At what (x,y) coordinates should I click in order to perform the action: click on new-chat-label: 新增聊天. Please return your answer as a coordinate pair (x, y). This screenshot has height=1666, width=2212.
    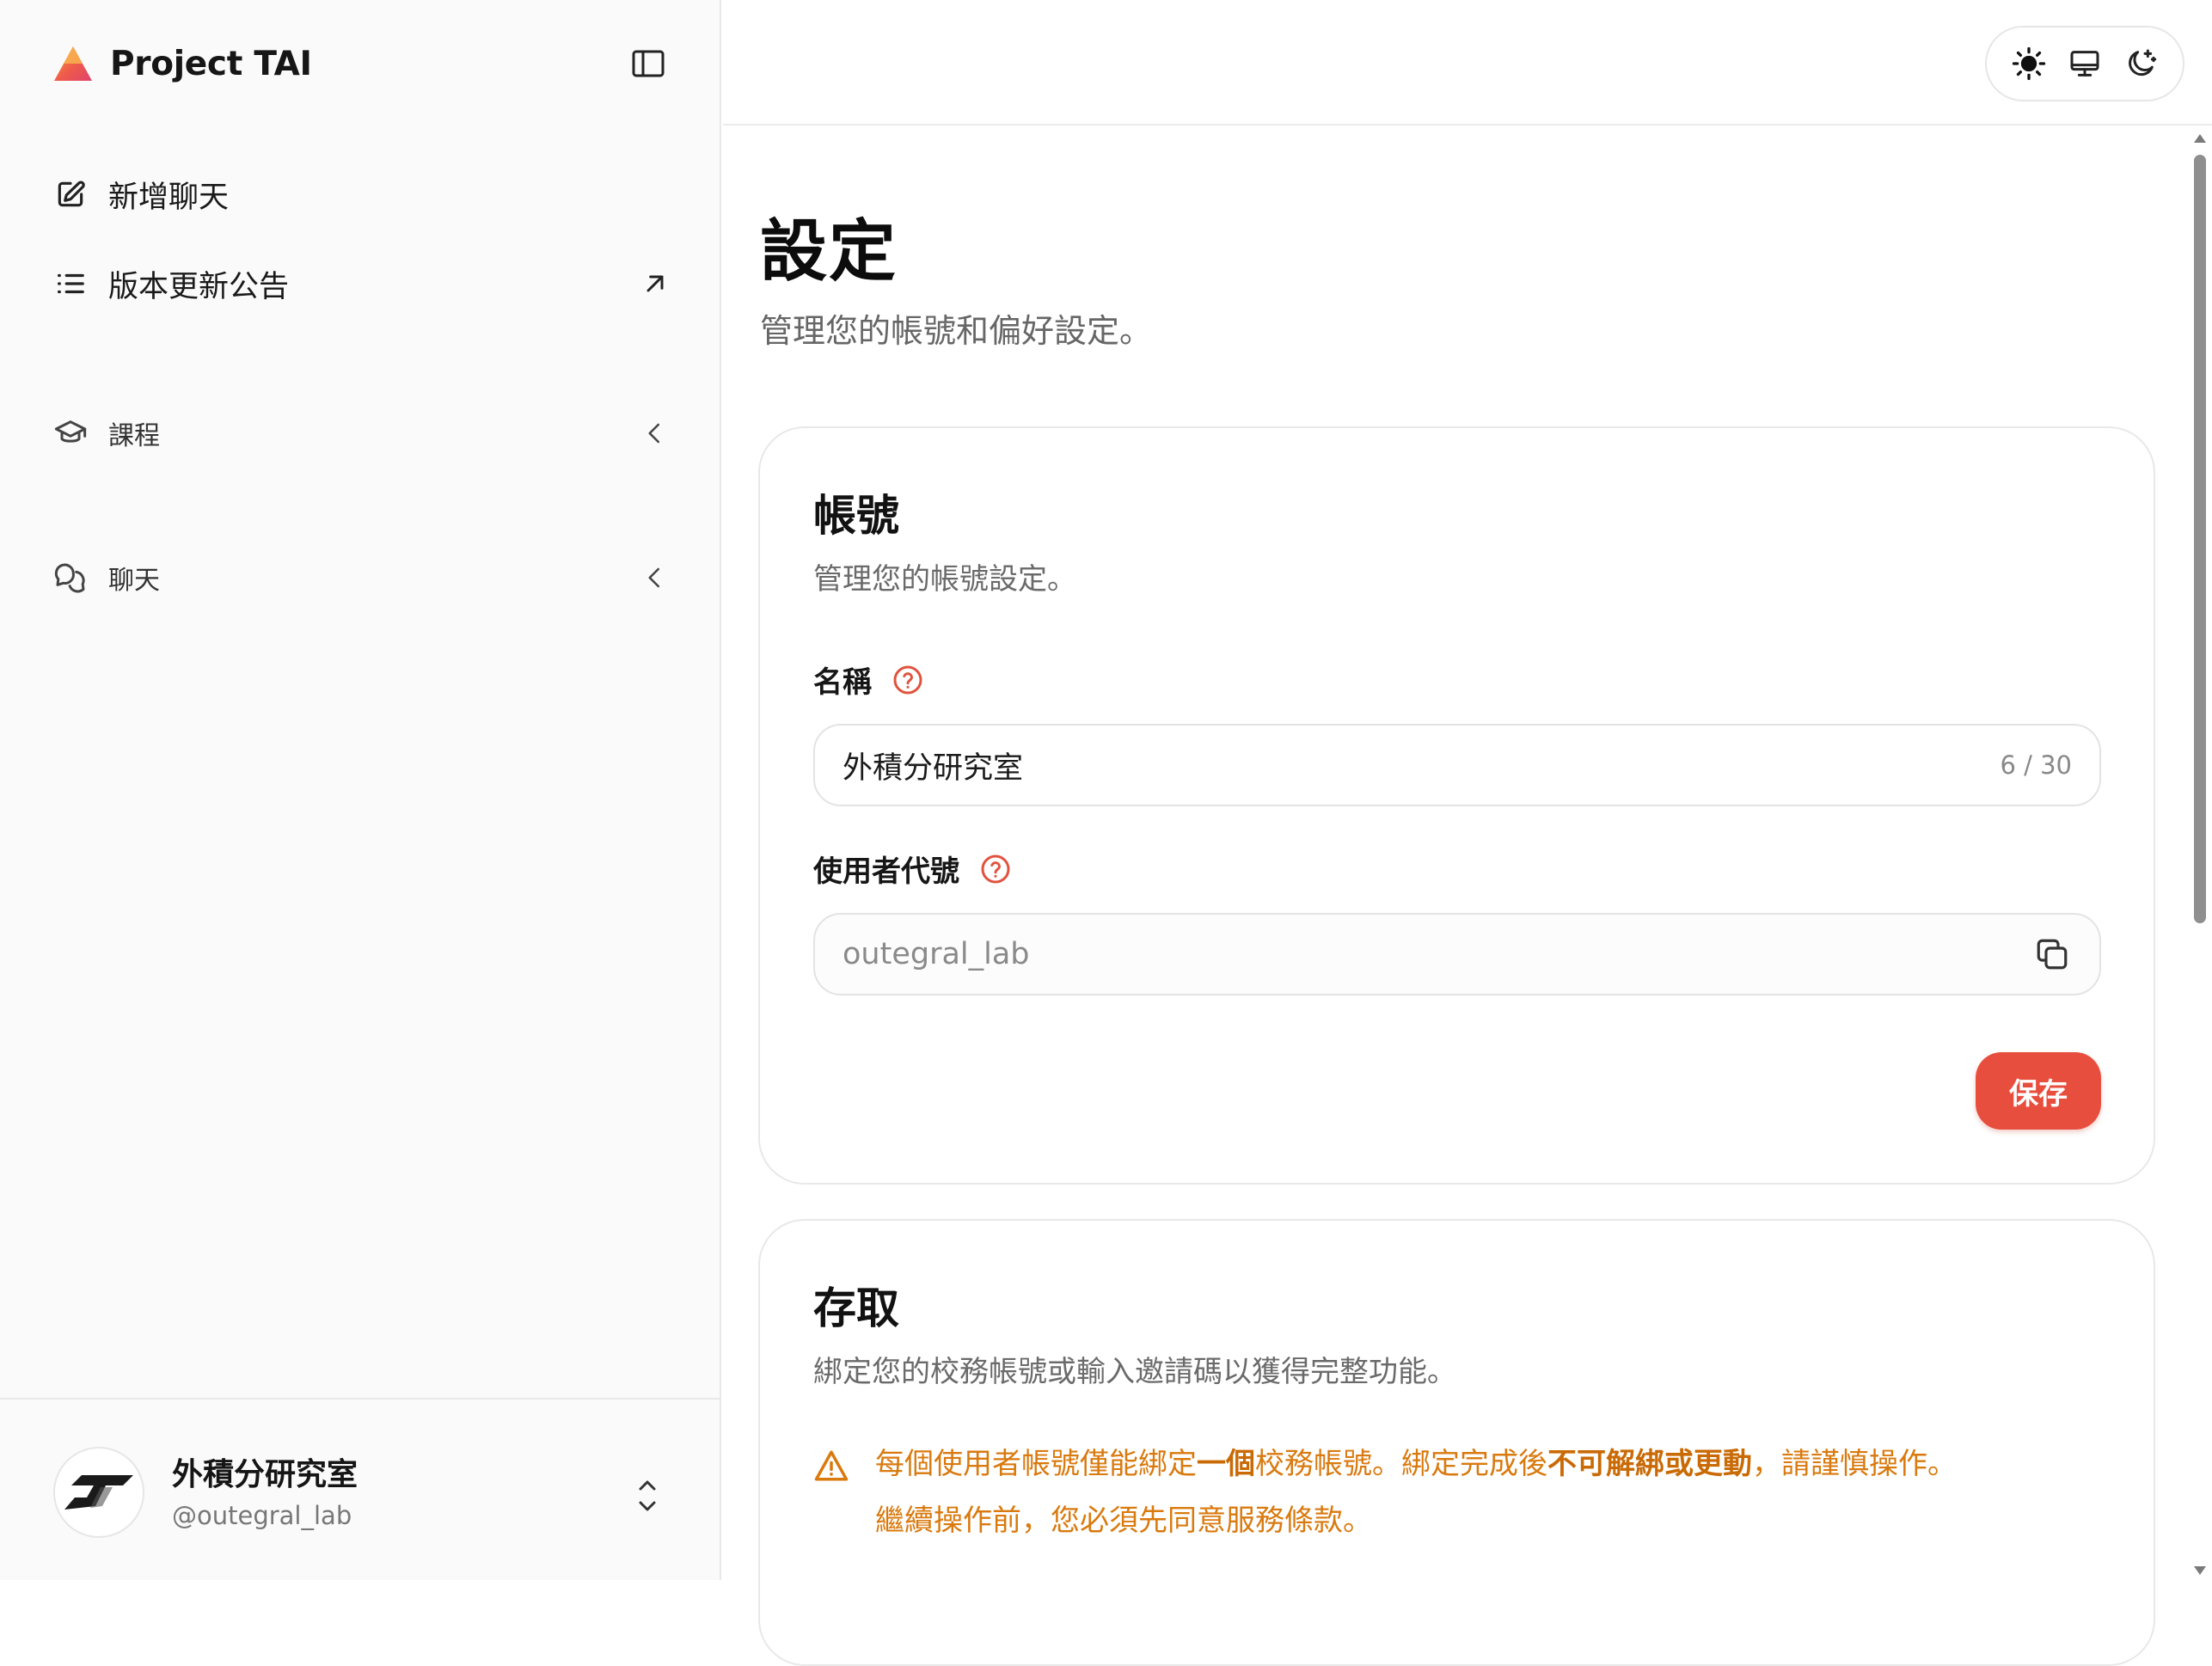
    Looking at the image, I should click on (169, 197).